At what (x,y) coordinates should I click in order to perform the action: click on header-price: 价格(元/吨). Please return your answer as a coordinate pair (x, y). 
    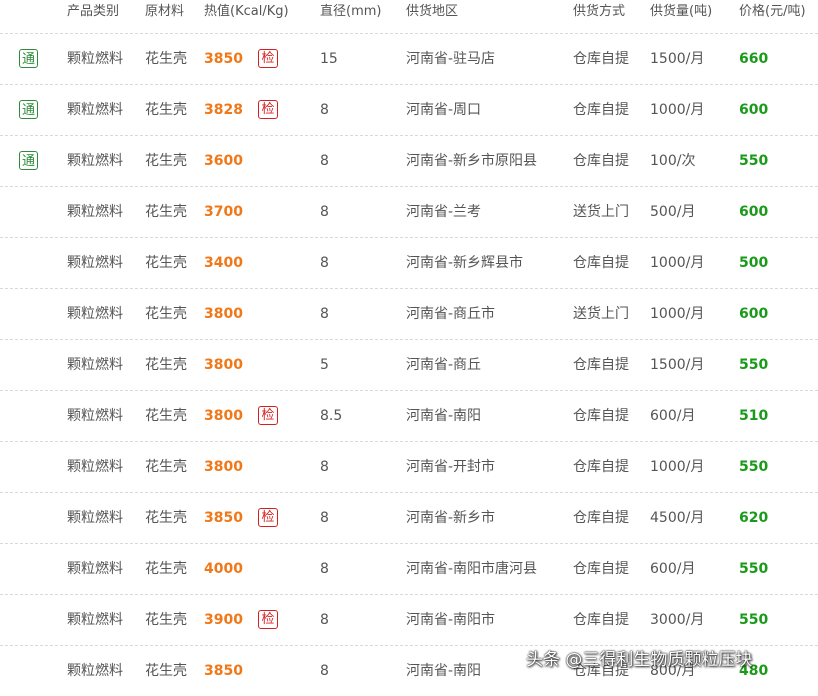
    Looking at the image, I should click on (772, 11).